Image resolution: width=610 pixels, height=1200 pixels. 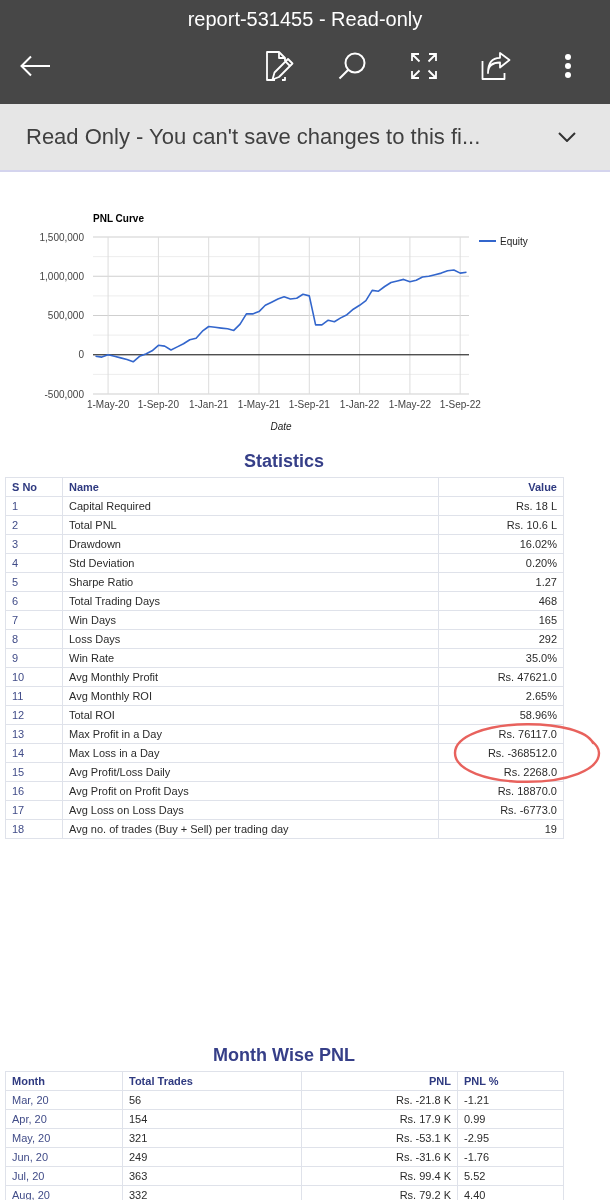 What do you see at coordinates (64, 1176) in the screenshot?
I see `table-cell: Jul, 20` at bounding box center [64, 1176].